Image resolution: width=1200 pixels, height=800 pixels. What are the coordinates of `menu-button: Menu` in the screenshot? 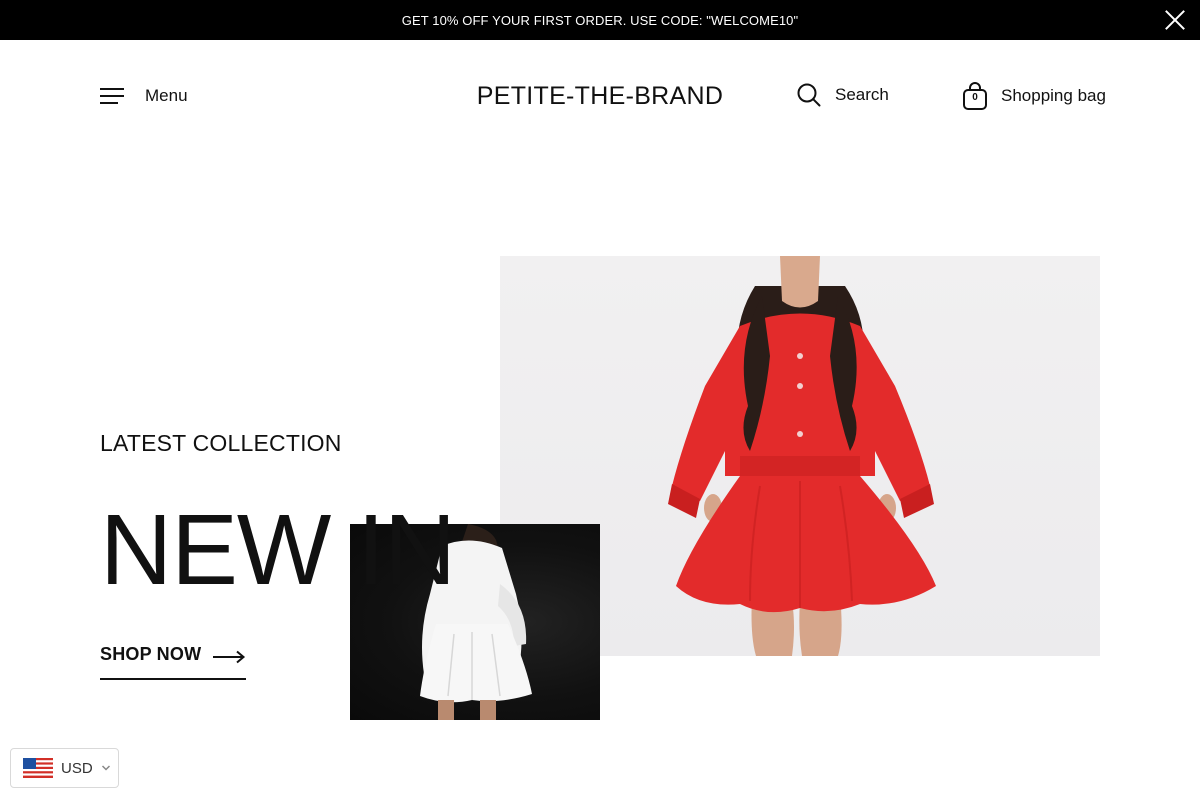 It's located at (144, 96).